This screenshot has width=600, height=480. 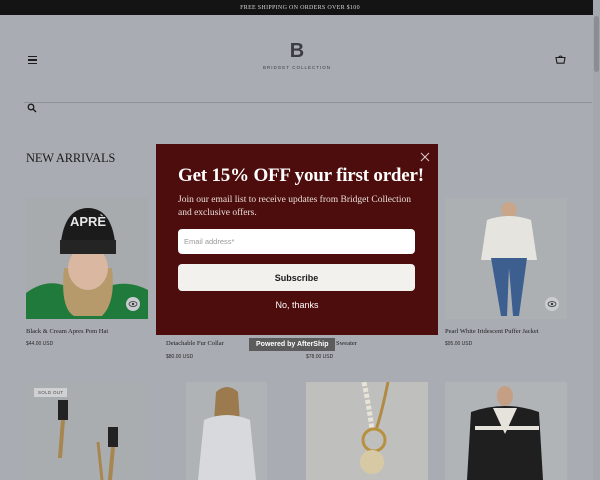 I want to click on sold-out-badge: SOLD OUT, so click(x=51, y=392).